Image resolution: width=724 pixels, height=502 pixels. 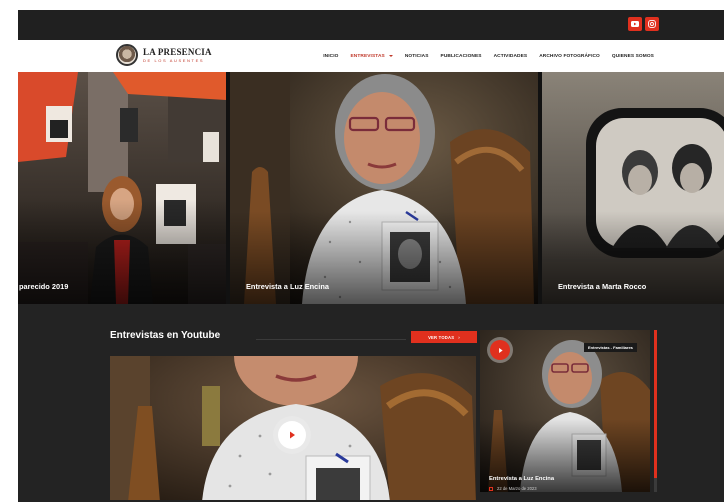 I want to click on nav-label: INICIO, so click(x=331, y=56).